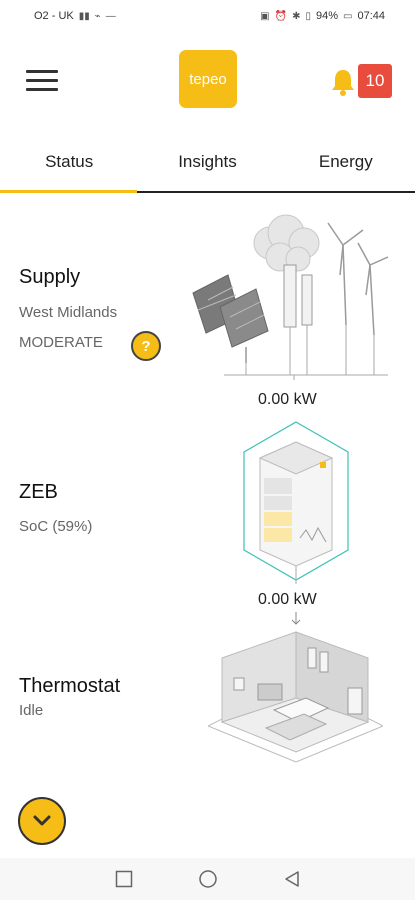 The height and width of the screenshot is (900, 415). I want to click on zeb-illustration, so click(296, 502).